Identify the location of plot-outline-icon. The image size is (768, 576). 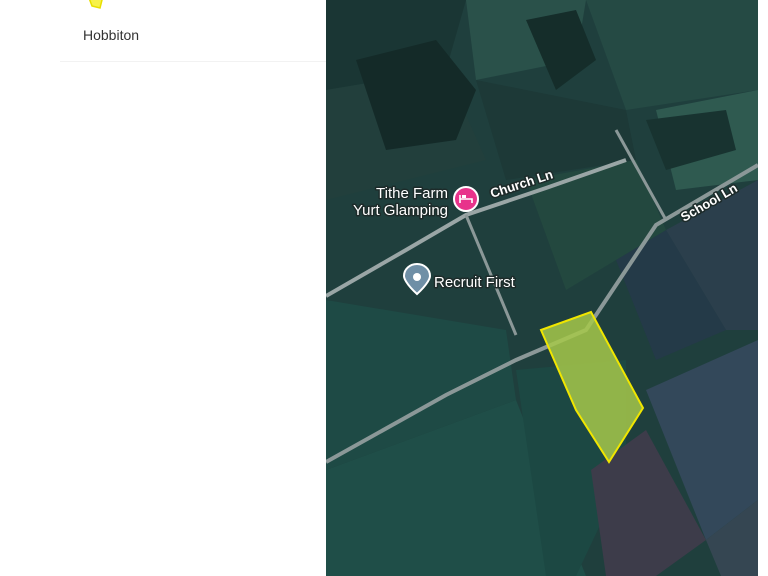
(97, 5).